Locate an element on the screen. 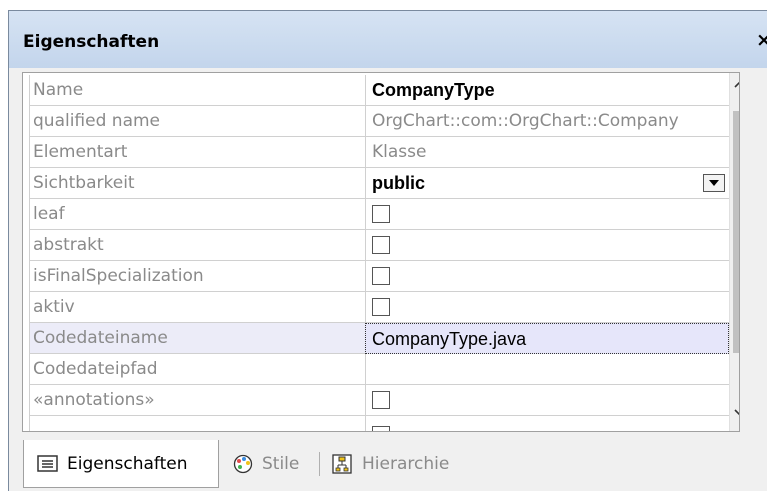 The height and width of the screenshot is (491, 767). property-row-sichtbarkeit: Sichtbarkeit public is located at coordinates (379, 183).